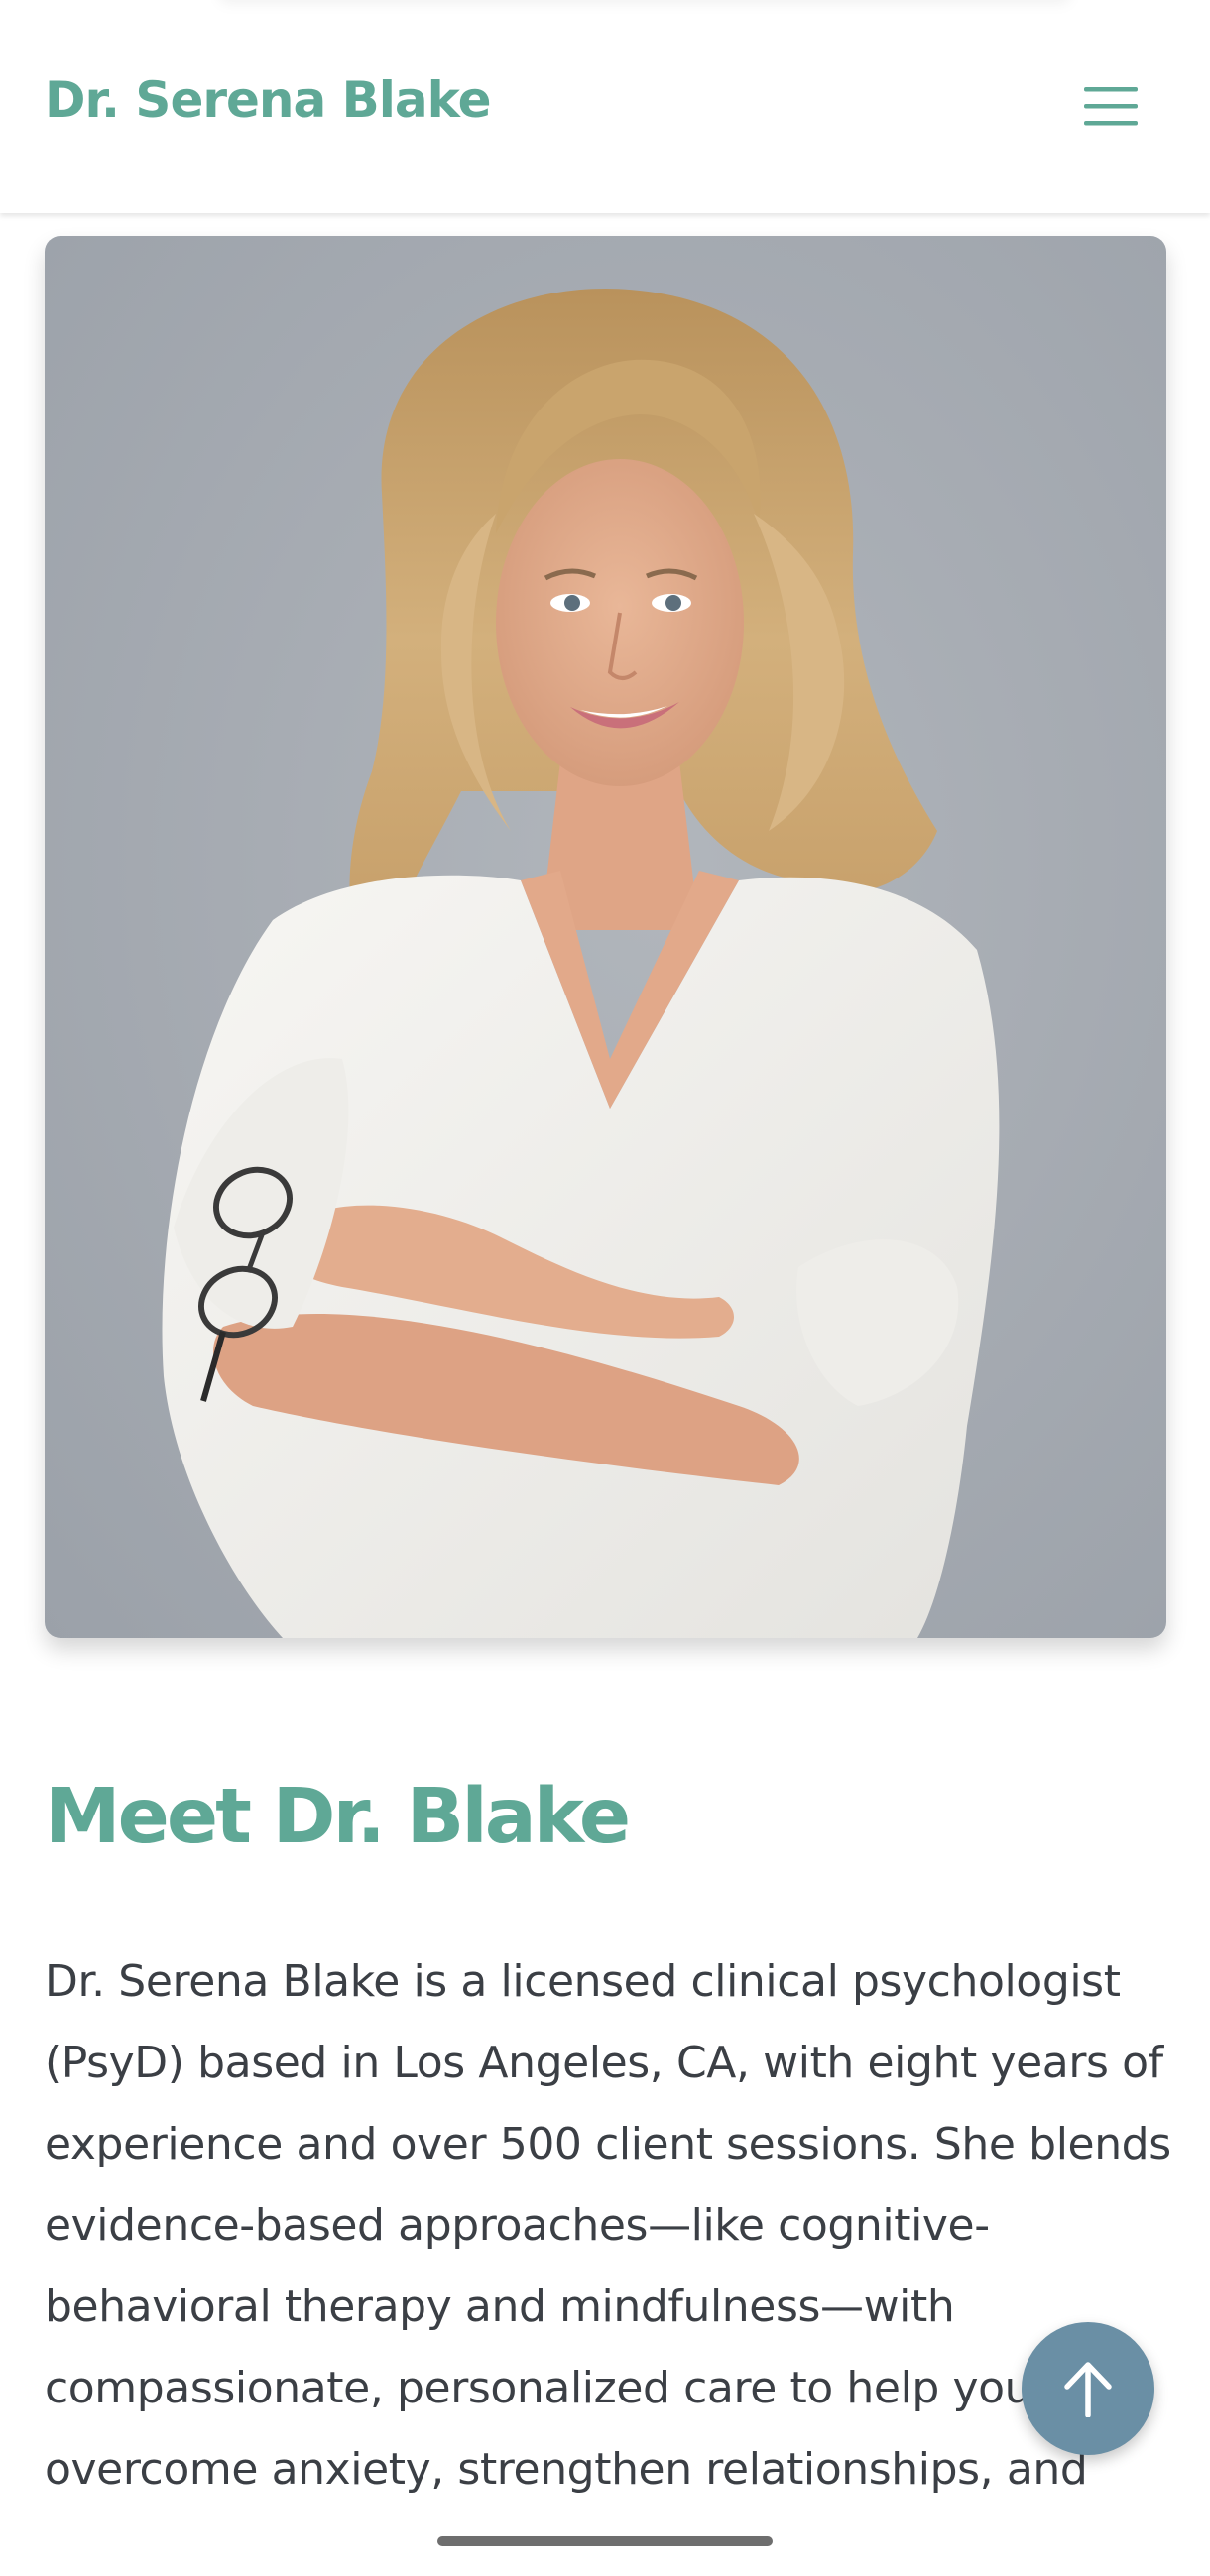  I want to click on back-to-top-button, so click(1088, 2389).